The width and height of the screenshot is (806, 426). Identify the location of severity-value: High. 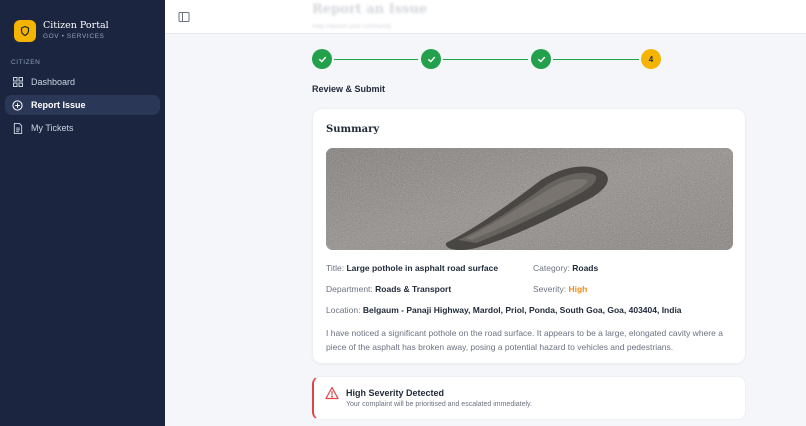
(578, 289).